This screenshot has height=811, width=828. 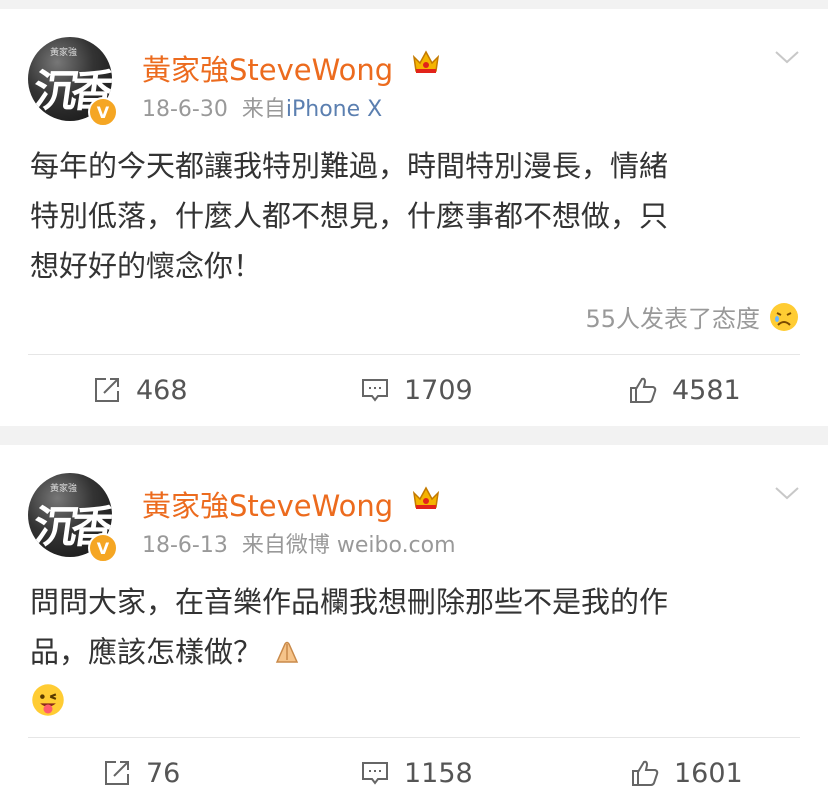 I want to click on comment-button: 1158, so click(x=416, y=773).